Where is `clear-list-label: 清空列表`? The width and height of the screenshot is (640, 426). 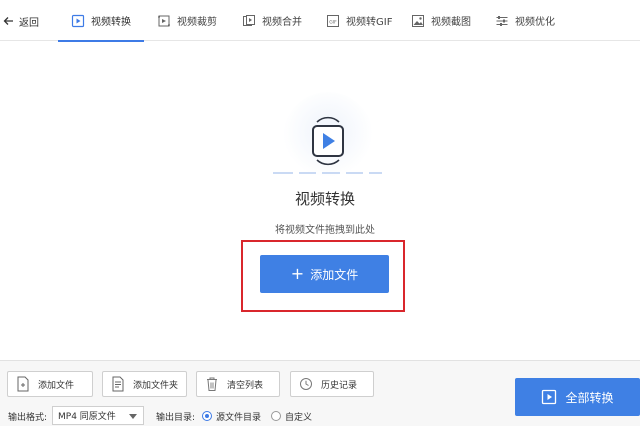 clear-list-label: 清空列表 is located at coordinates (245, 385).